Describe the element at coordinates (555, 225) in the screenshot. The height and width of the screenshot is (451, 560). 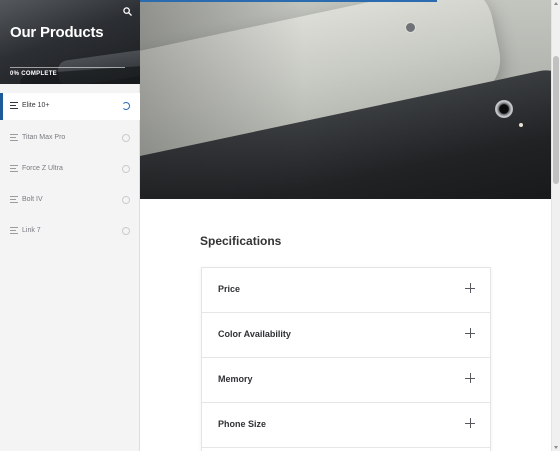
I see `page-scrollbar` at that location.